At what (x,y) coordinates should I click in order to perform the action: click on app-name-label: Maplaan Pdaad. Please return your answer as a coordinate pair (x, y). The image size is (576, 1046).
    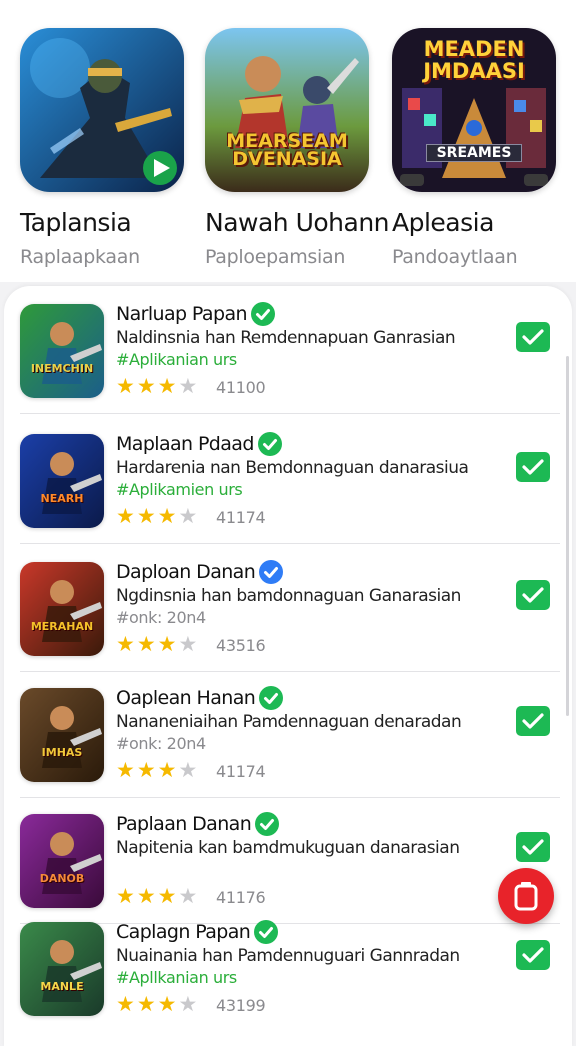
    Looking at the image, I should click on (185, 444).